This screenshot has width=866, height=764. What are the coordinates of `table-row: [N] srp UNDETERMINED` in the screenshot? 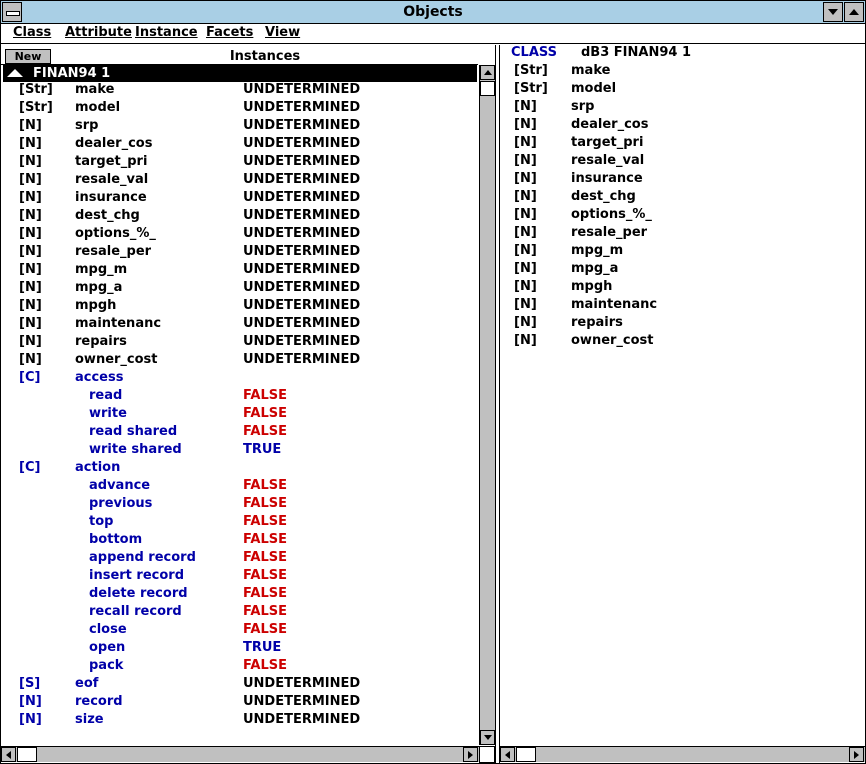 It's located at (239, 127).